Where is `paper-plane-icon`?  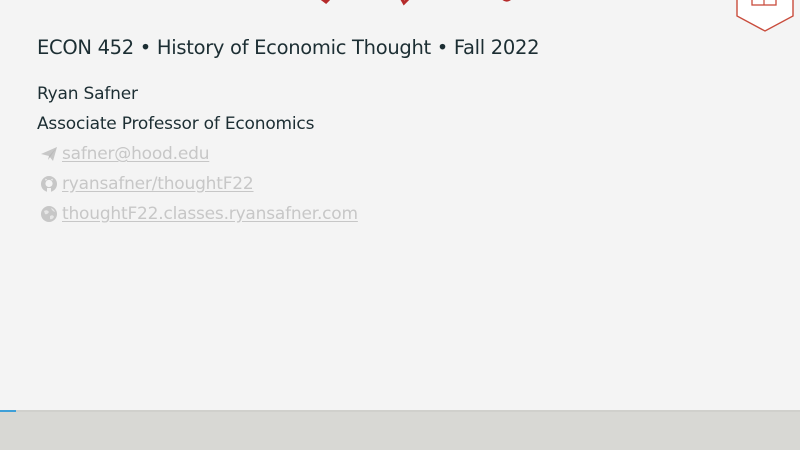
paper-plane-icon is located at coordinates (49, 154).